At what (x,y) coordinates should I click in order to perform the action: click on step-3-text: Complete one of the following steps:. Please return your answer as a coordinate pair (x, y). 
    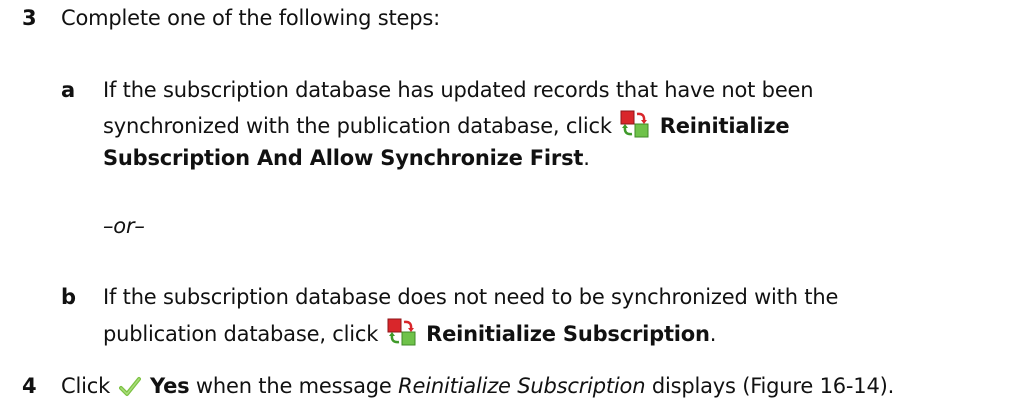
    Looking at the image, I should click on (251, 18).